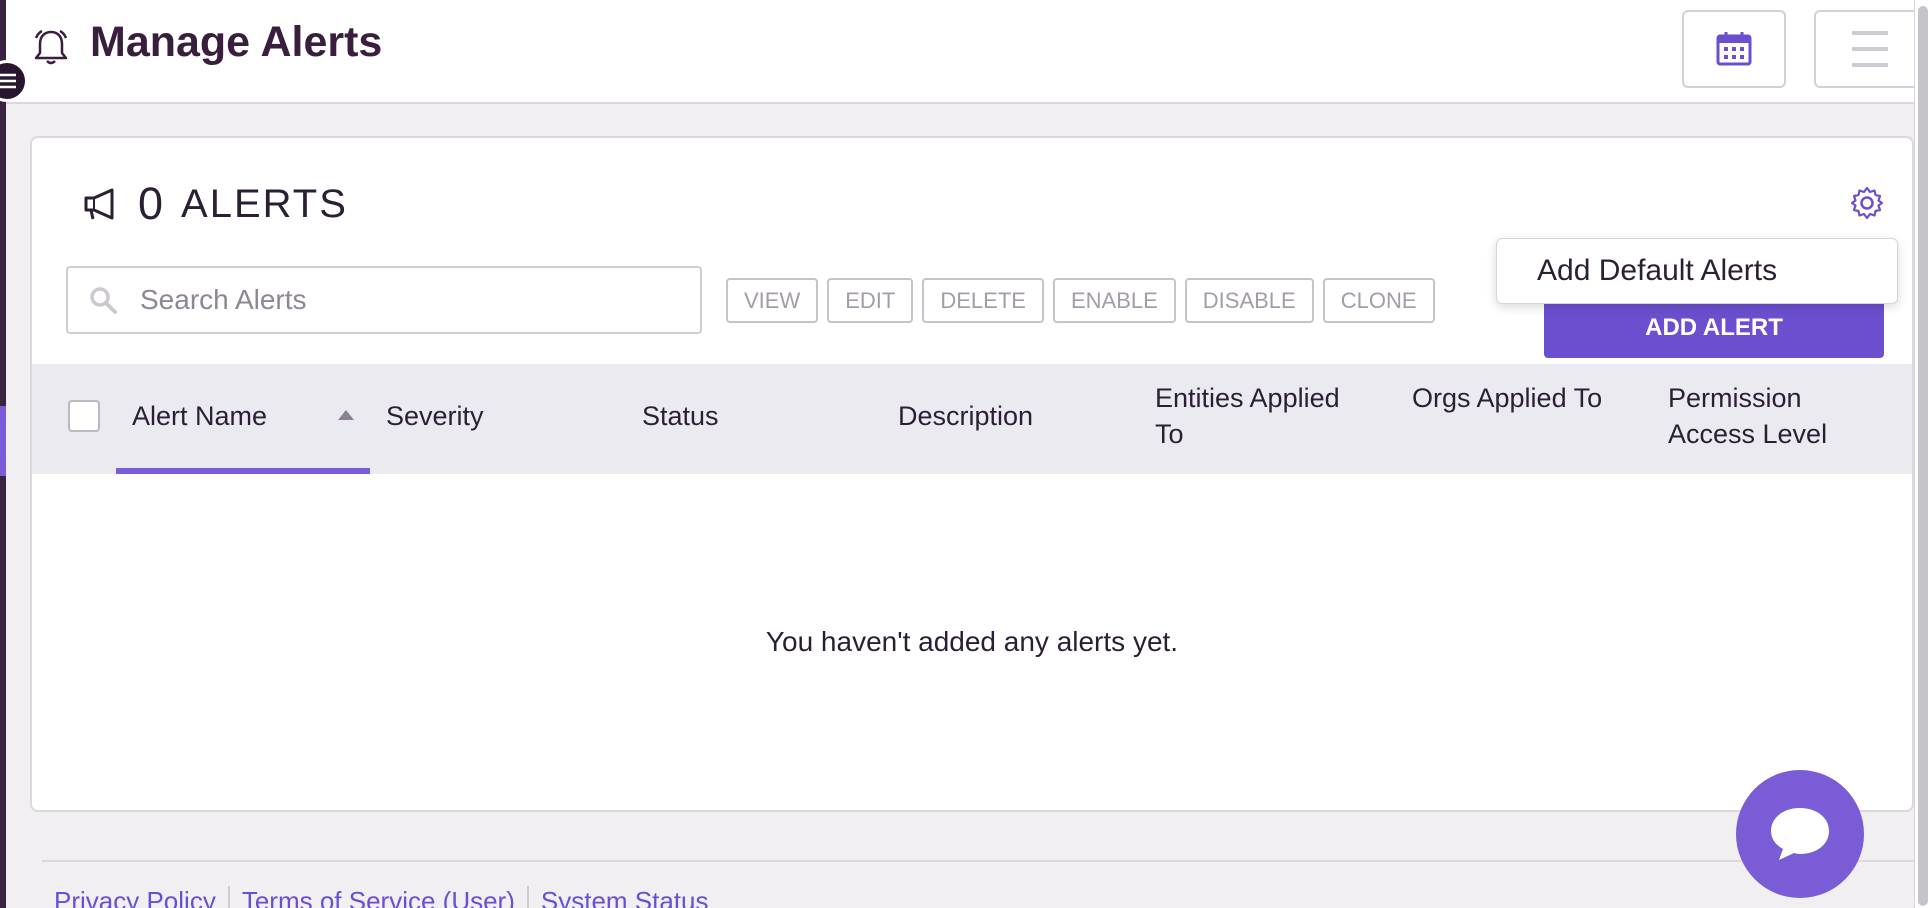 The image size is (1932, 908). What do you see at coordinates (199, 416) in the screenshot?
I see `column-header-alert-name: Alert Name` at bounding box center [199, 416].